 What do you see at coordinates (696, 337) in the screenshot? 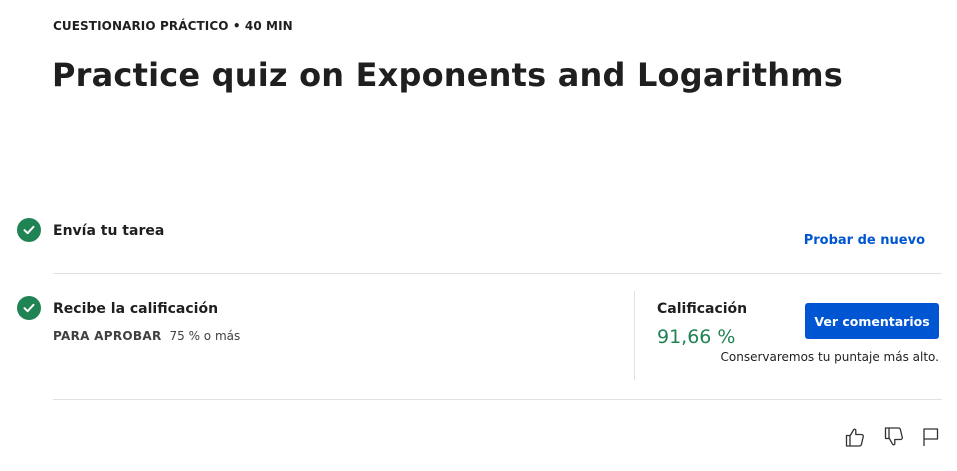
I see `grade-value: 91,66 %` at bounding box center [696, 337].